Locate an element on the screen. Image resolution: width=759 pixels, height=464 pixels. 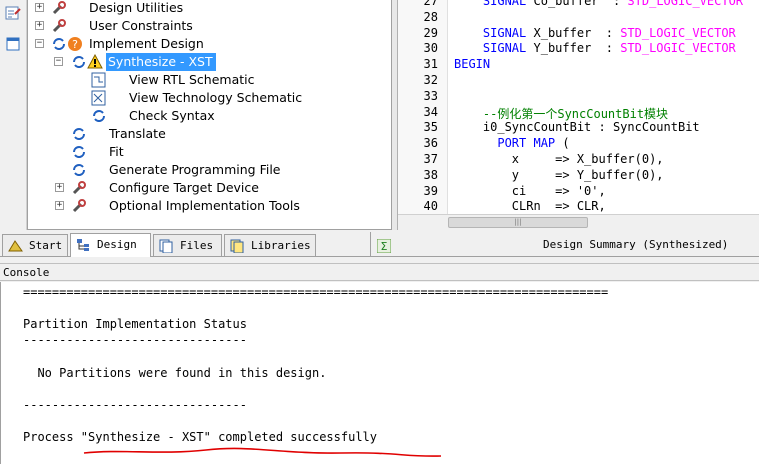
svg-text: Σ is located at coordinates (384, 246).